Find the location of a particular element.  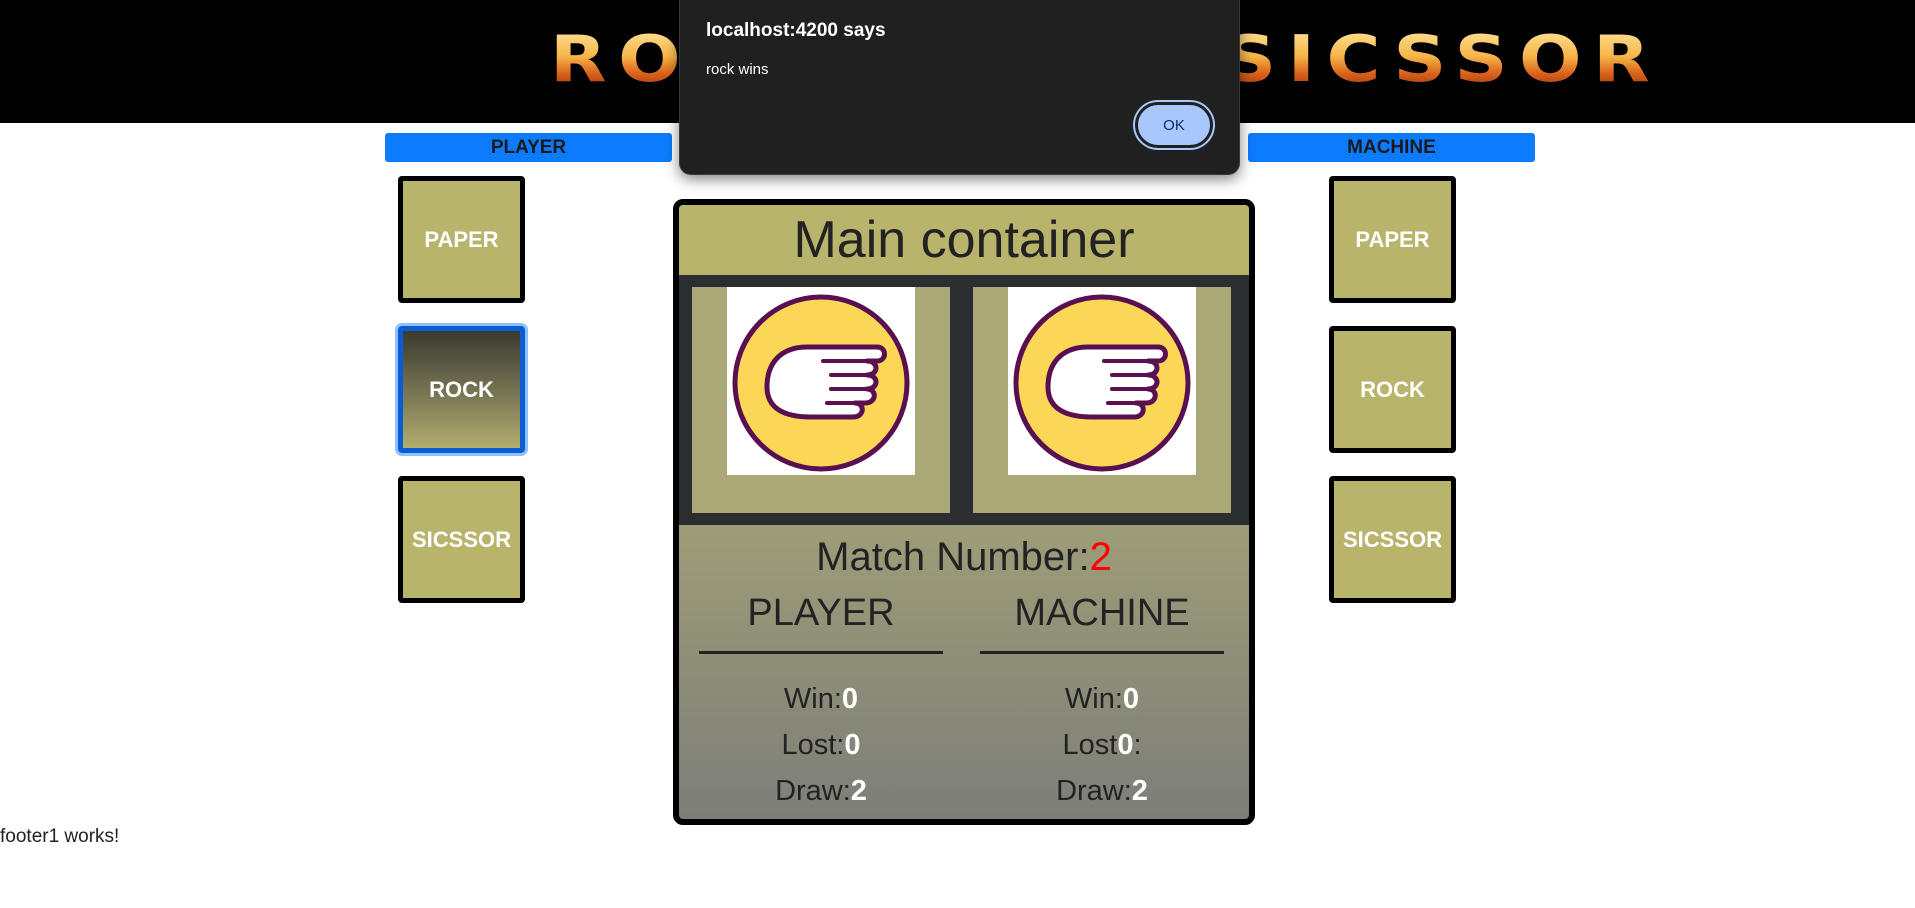

arena is located at coordinates (964, 400).